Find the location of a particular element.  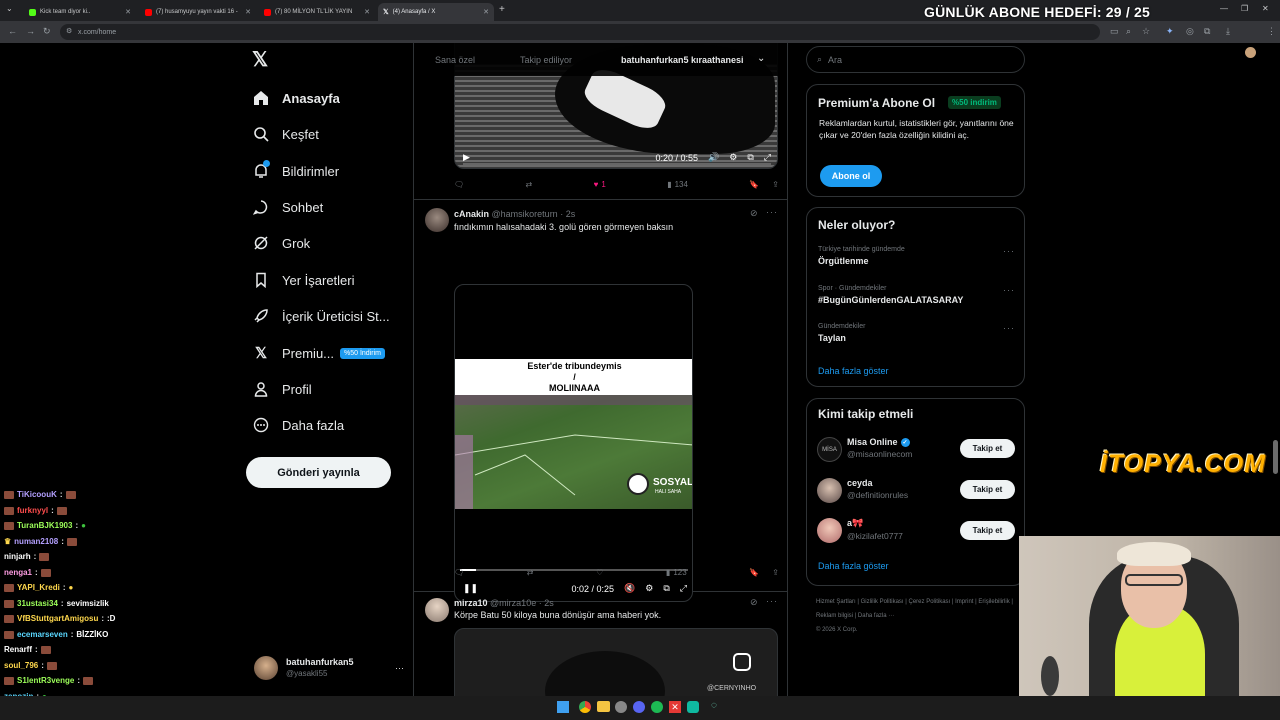

discord-icon is located at coordinates (639, 707).